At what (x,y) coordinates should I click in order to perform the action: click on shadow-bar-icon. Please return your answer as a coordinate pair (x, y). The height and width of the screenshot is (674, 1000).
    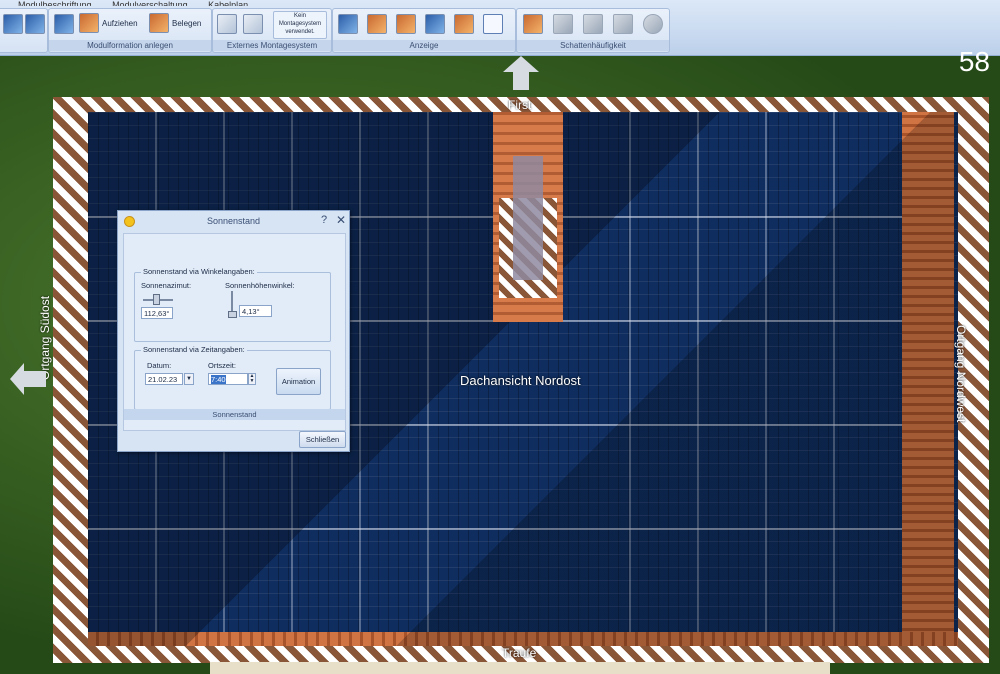
    Looking at the image, I should click on (563, 24).